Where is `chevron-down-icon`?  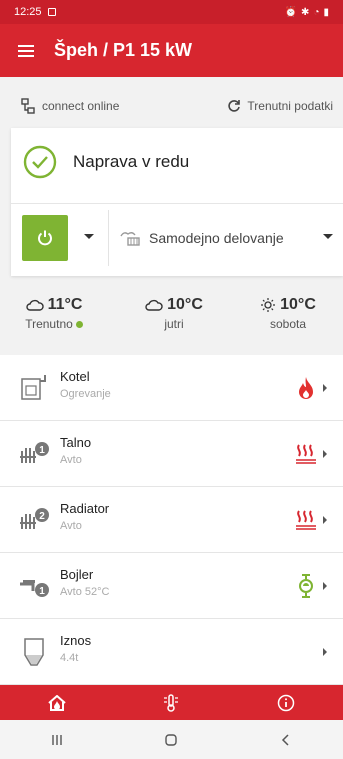
chevron-down-icon is located at coordinates (328, 236).